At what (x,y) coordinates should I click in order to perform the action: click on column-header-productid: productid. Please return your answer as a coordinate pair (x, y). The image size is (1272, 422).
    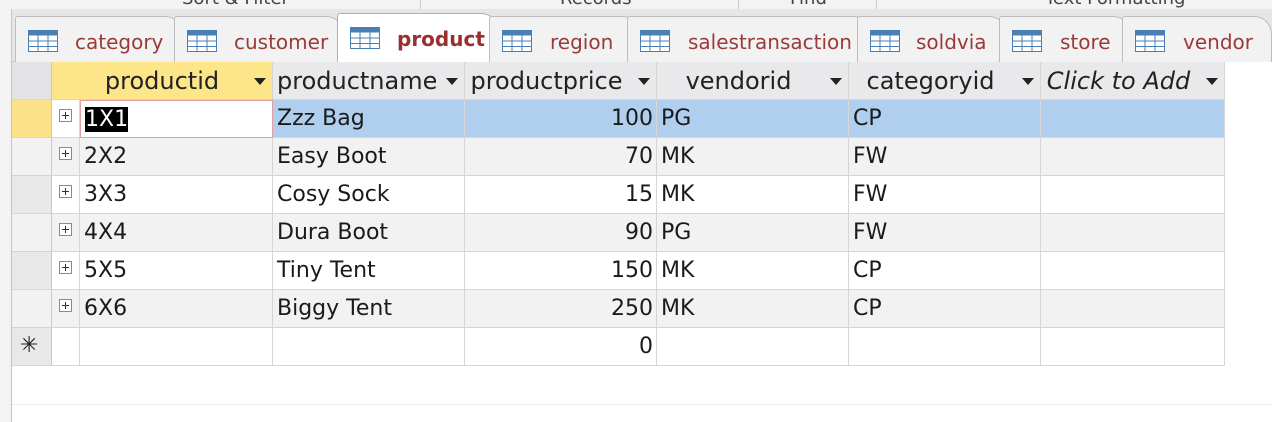
    Looking at the image, I should click on (176, 81).